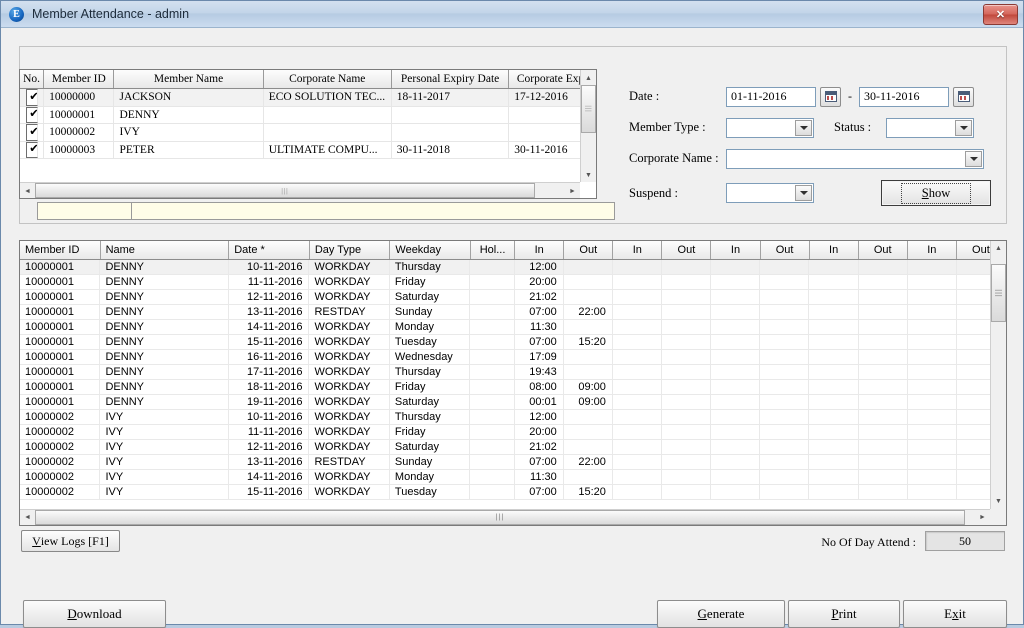 The height and width of the screenshot is (628, 1024). What do you see at coordinates (430, 267) in the screenshot?
I see `attendance-cell: Thursday` at bounding box center [430, 267].